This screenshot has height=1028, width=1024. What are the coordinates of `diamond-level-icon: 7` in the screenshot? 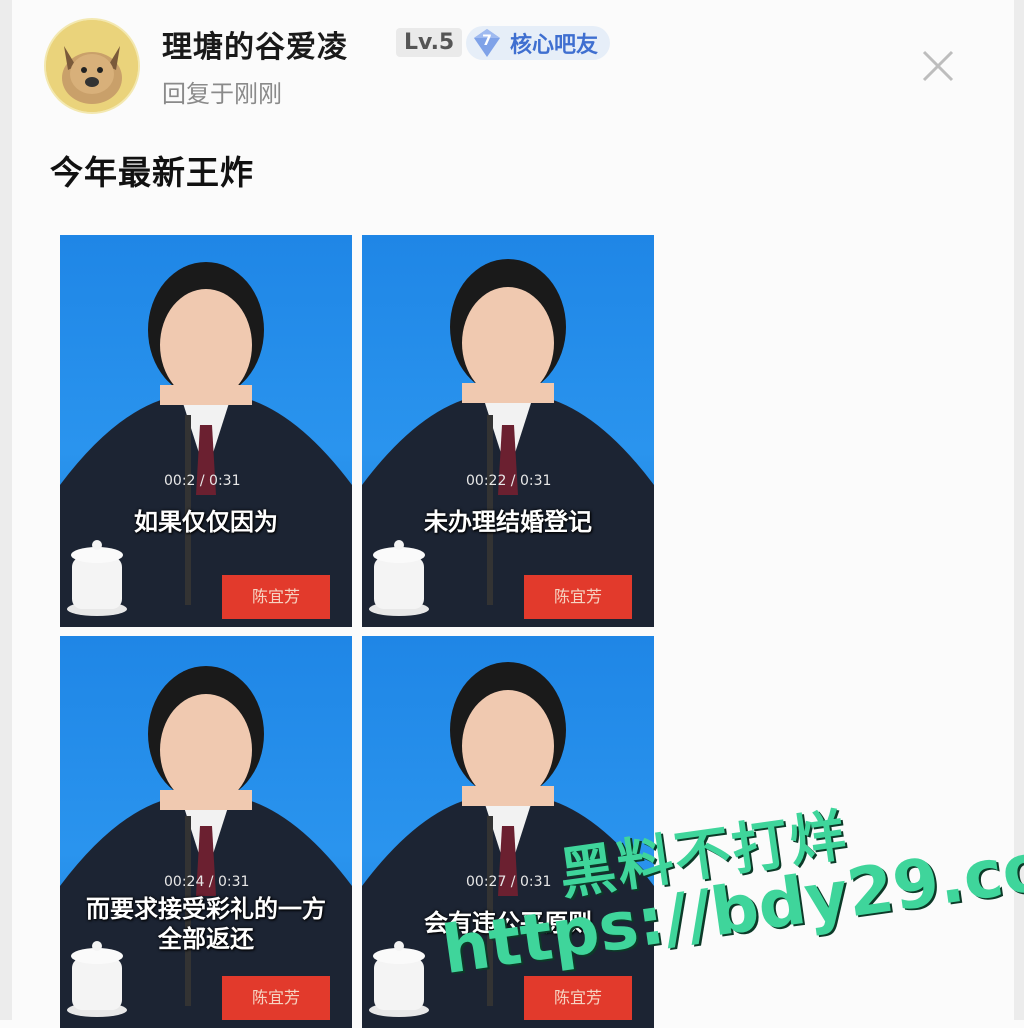 It's located at (487, 43).